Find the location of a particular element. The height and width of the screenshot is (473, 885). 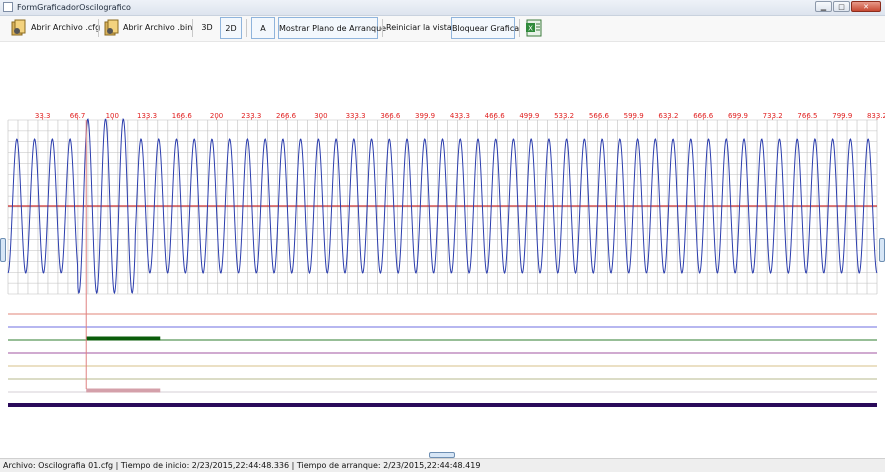

view-3d-button: 3D is located at coordinates (207, 28).